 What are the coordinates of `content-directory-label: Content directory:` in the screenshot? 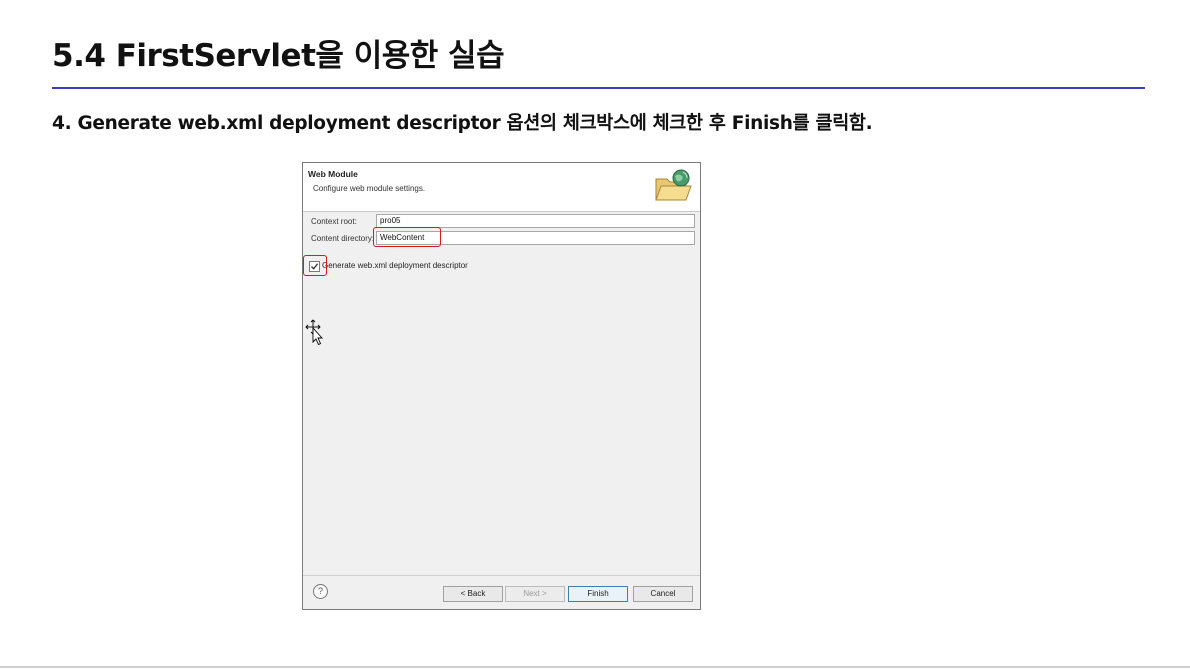 It's located at (343, 238).